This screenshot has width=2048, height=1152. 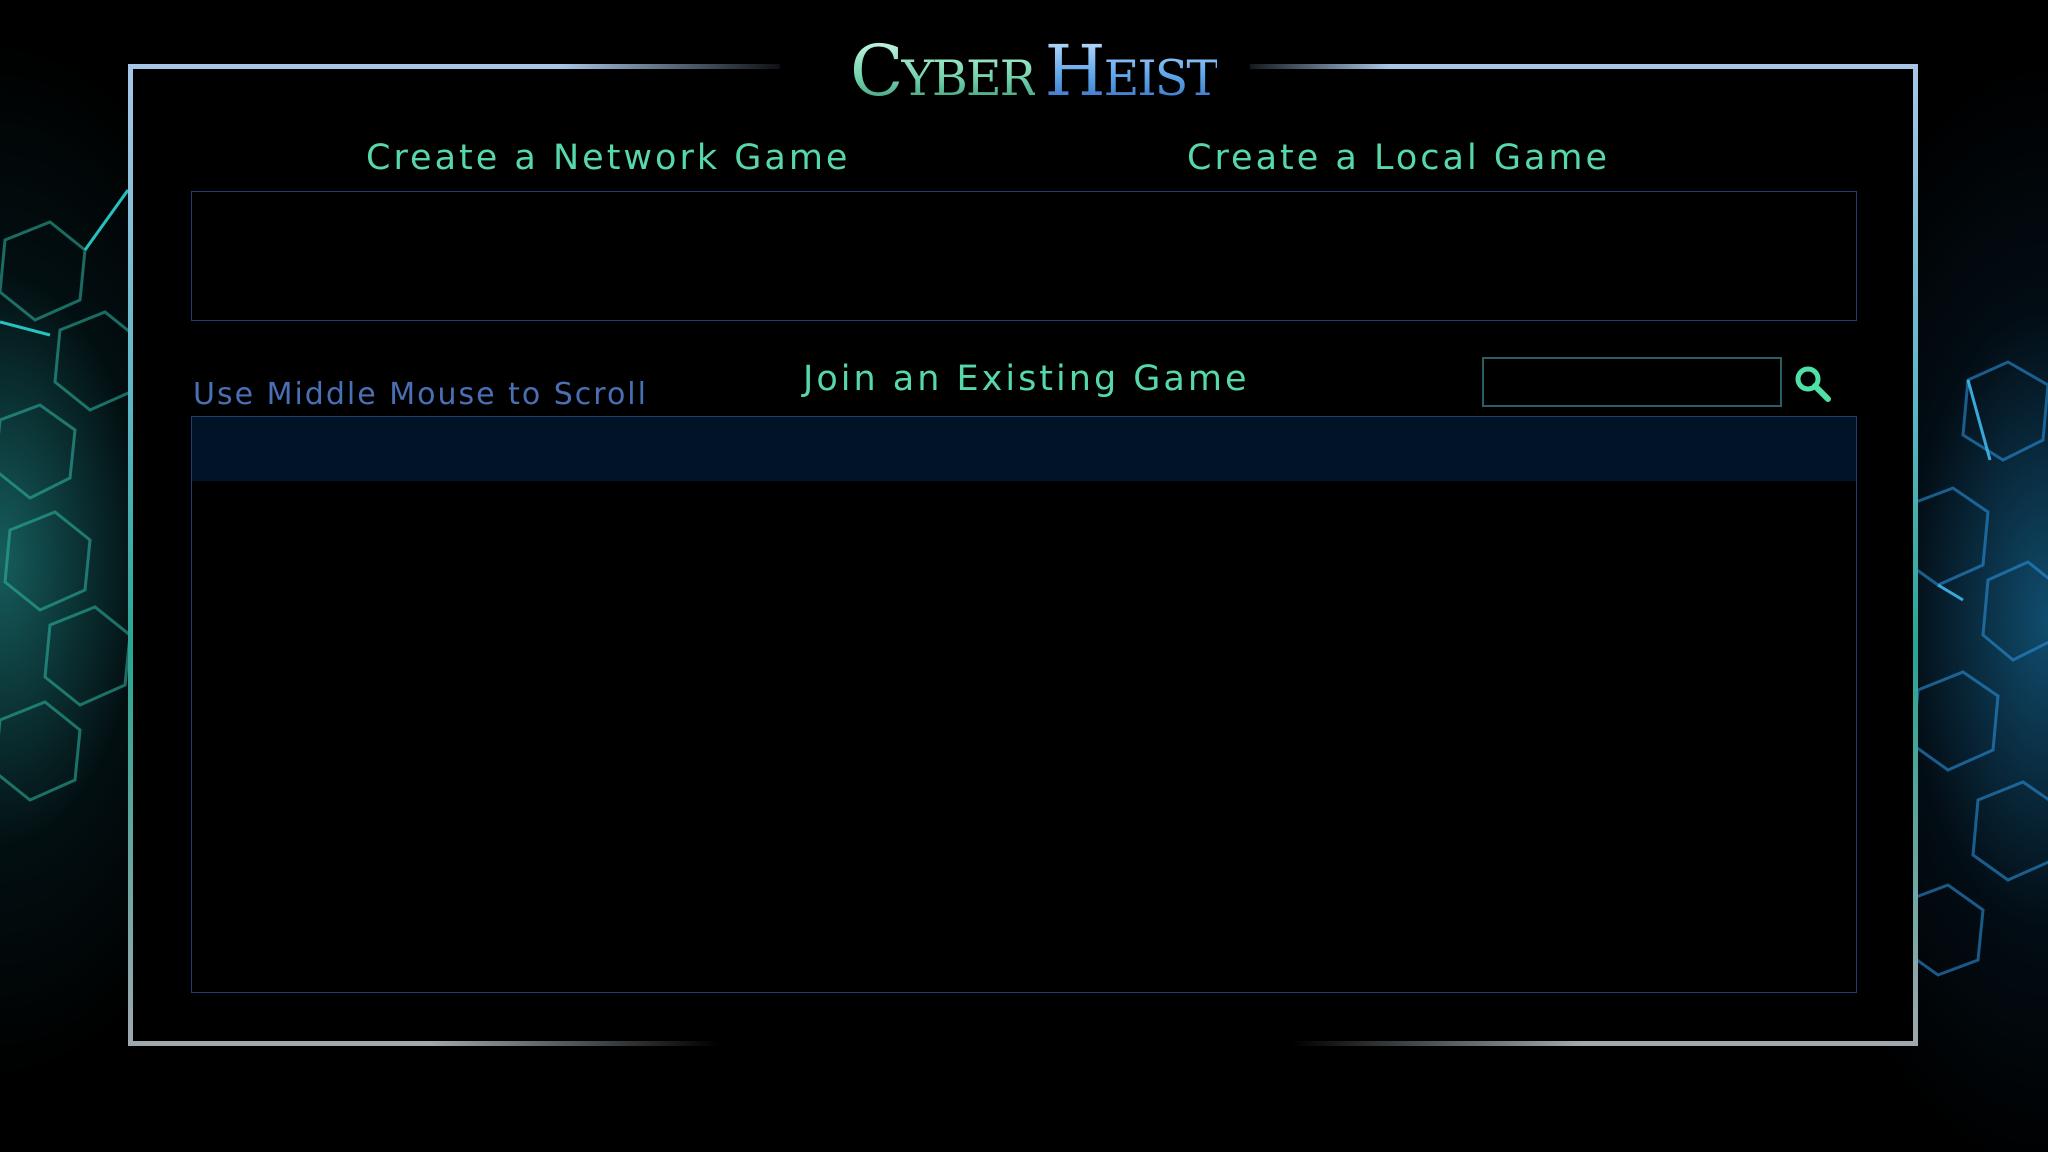 What do you see at coordinates (1024, 256) in the screenshot?
I see `create-game-panel` at bounding box center [1024, 256].